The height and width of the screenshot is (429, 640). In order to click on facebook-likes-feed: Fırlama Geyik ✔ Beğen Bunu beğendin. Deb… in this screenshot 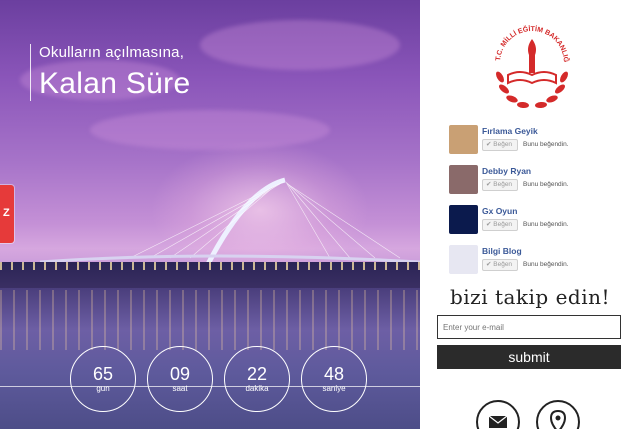, I will do `click(539, 203)`.